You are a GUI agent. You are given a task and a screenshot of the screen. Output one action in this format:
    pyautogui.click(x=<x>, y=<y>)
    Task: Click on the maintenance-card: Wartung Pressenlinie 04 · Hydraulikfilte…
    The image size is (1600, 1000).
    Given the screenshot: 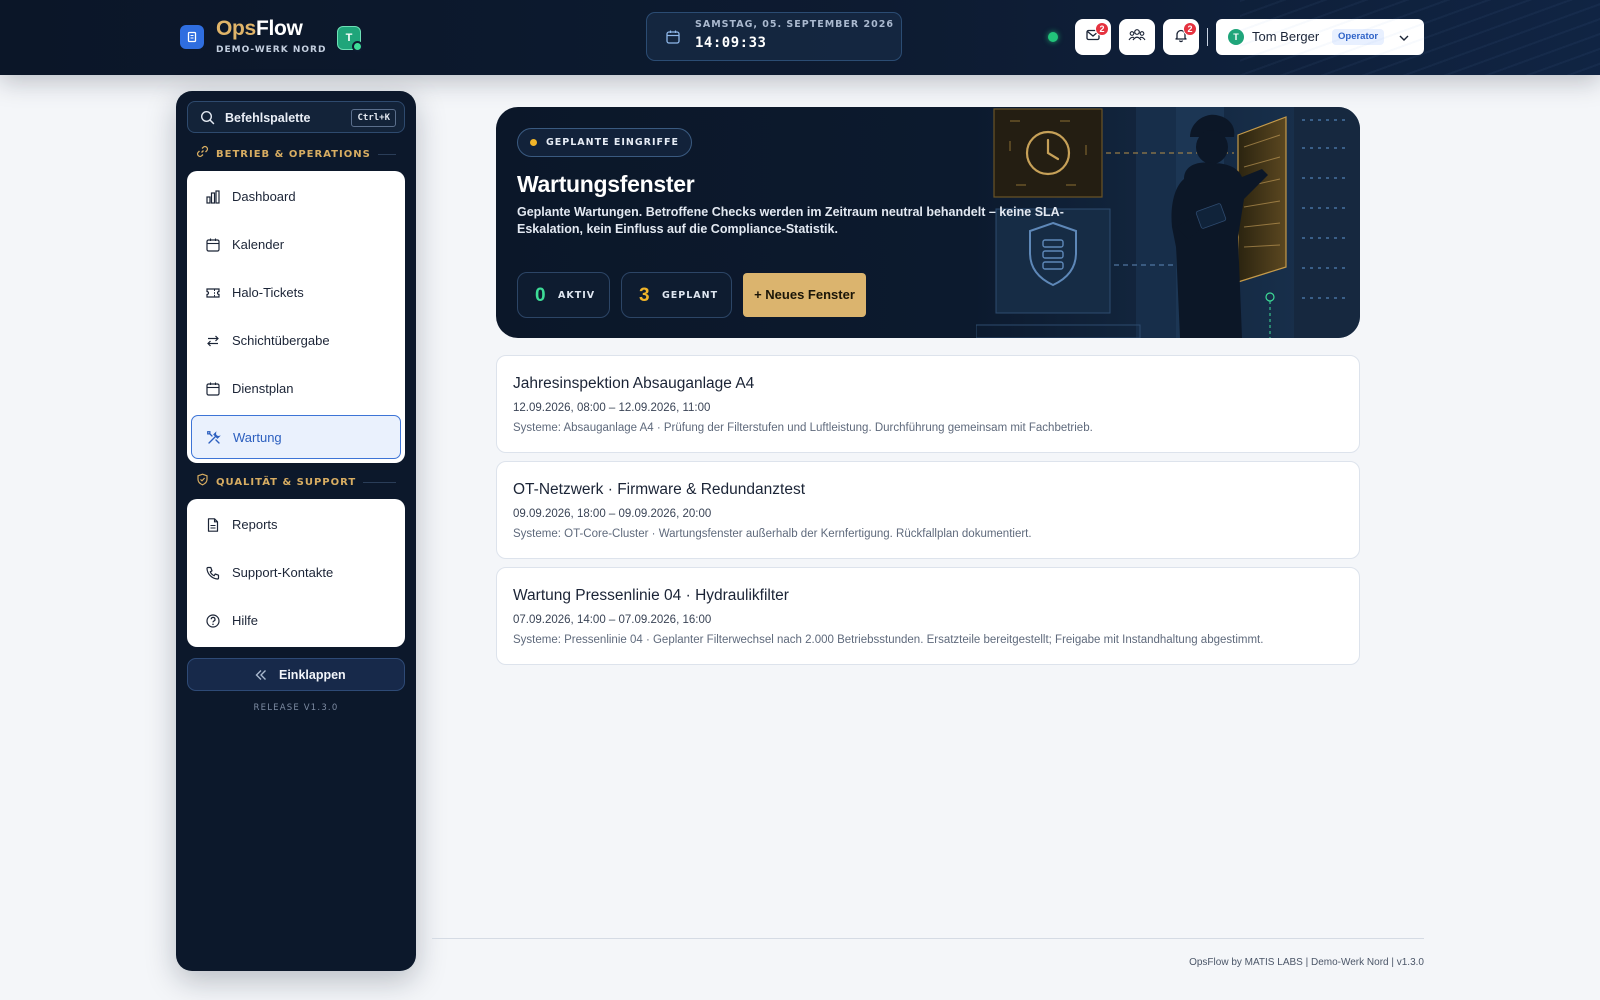 What is the action you would take?
    pyautogui.click(x=928, y=616)
    